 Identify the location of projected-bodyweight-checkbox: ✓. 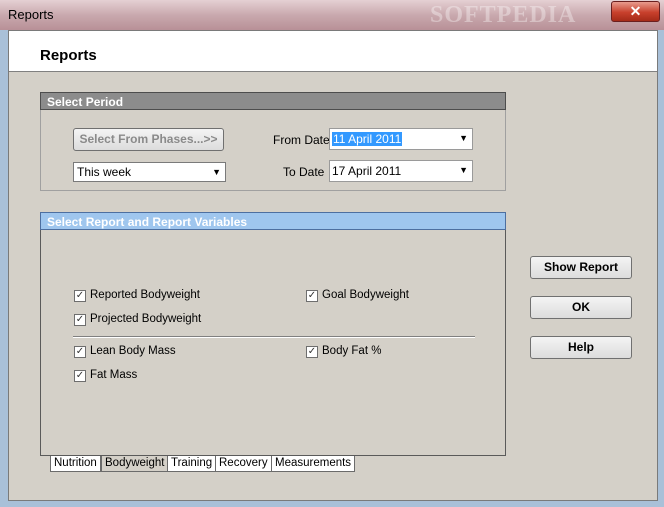
(80, 320).